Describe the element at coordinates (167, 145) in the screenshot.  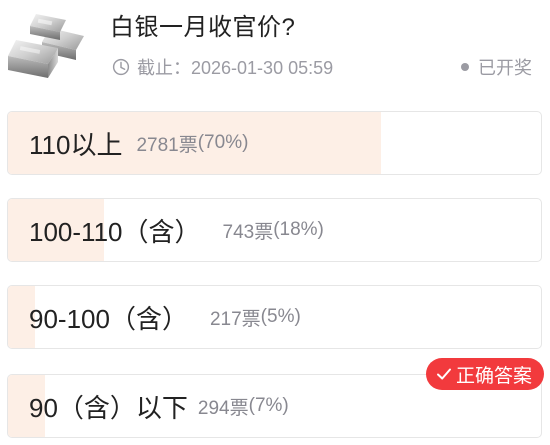
I see `option-votes: 2781票` at that location.